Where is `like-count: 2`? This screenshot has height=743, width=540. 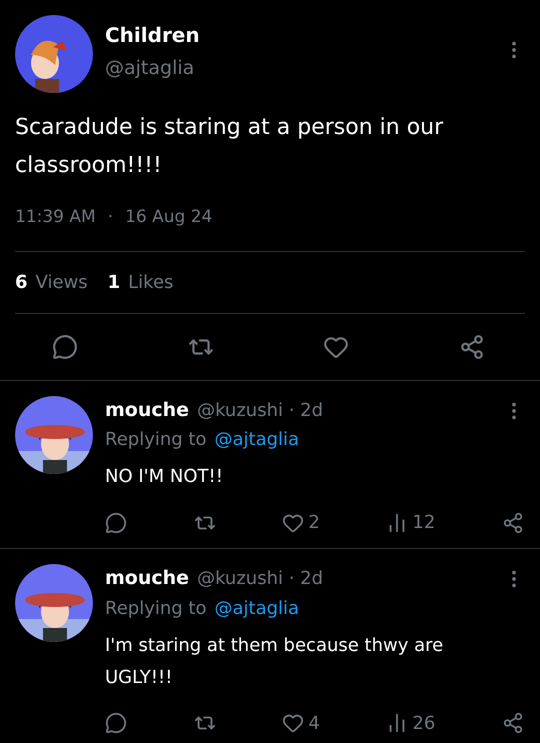
like-count: 2 is located at coordinates (314, 523).